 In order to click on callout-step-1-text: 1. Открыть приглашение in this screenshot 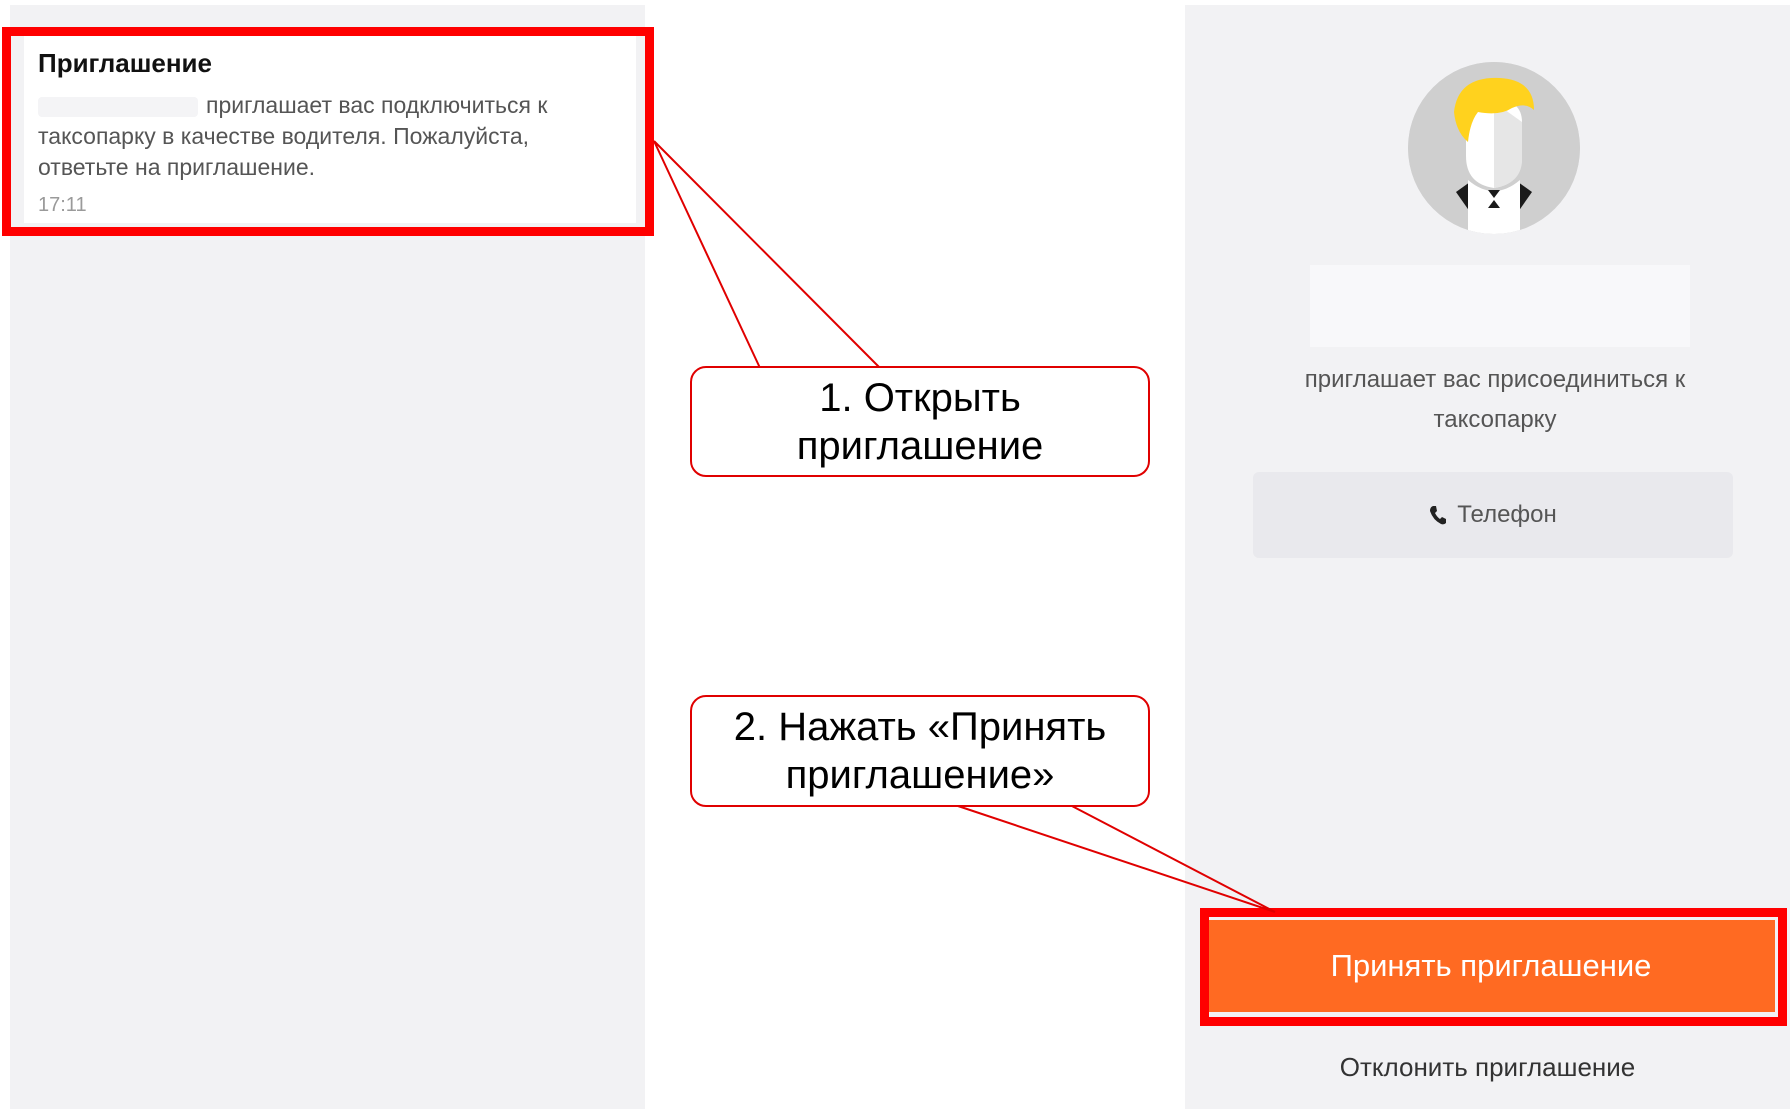, I will do `click(920, 421)`.